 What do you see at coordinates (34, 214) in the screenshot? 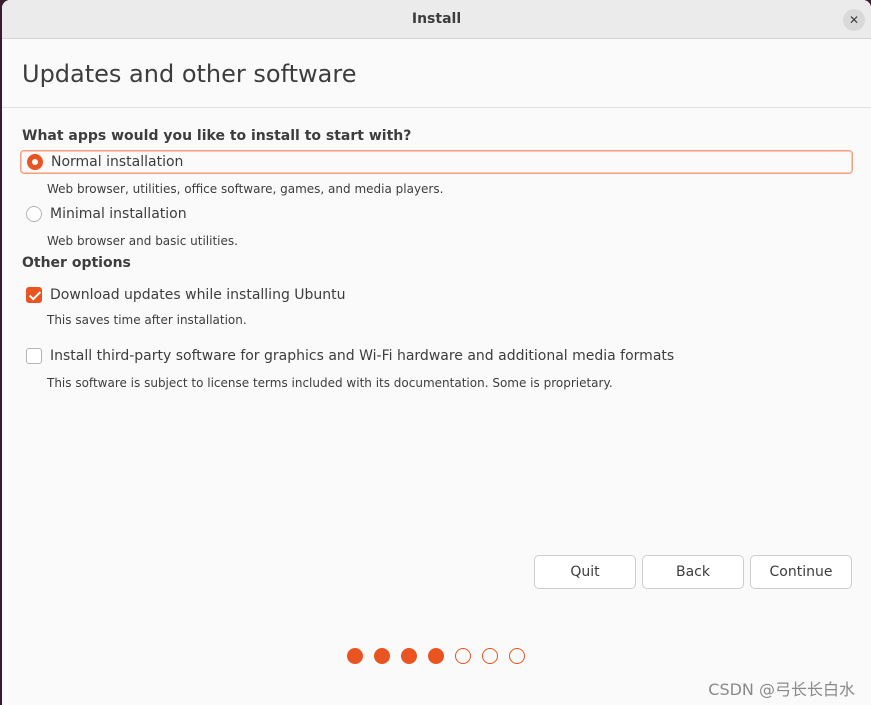
I see `radio-unselected-icon` at bounding box center [34, 214].